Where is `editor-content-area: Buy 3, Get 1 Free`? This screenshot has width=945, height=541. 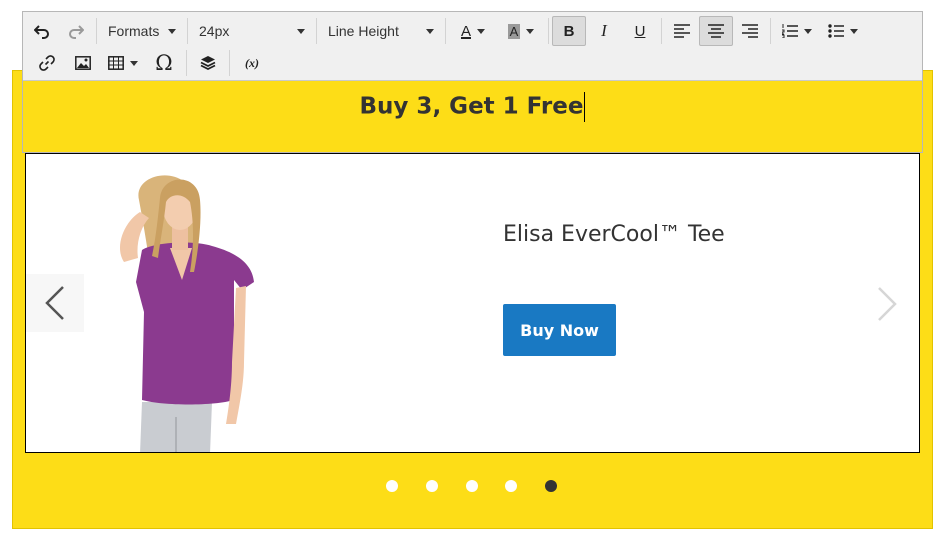 editor-content-area: Buy 3, Get 1 Free is located at coordinates (472, 117).